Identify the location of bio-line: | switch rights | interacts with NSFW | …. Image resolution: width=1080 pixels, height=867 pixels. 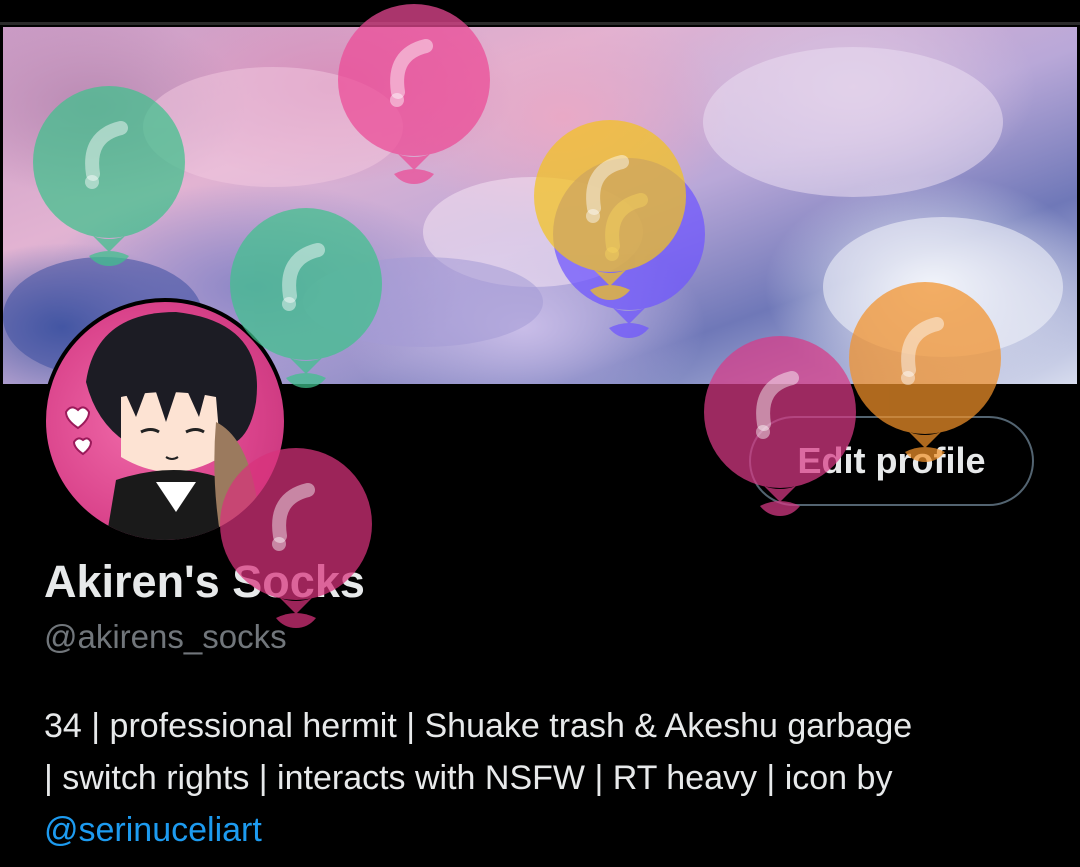
(468, 778).